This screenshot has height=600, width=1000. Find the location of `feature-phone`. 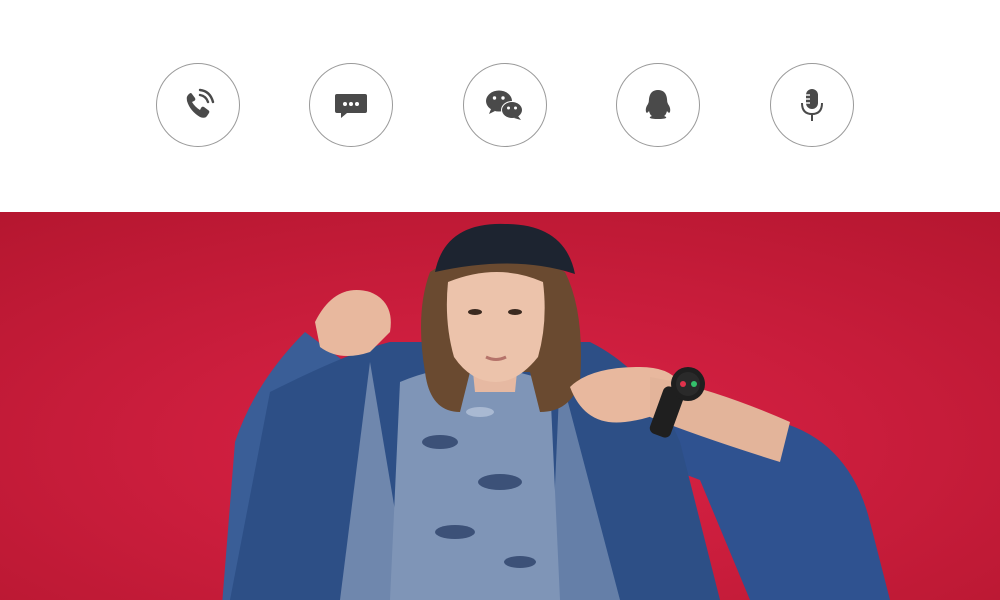

feature-phone is located at coordinates (199, 118).